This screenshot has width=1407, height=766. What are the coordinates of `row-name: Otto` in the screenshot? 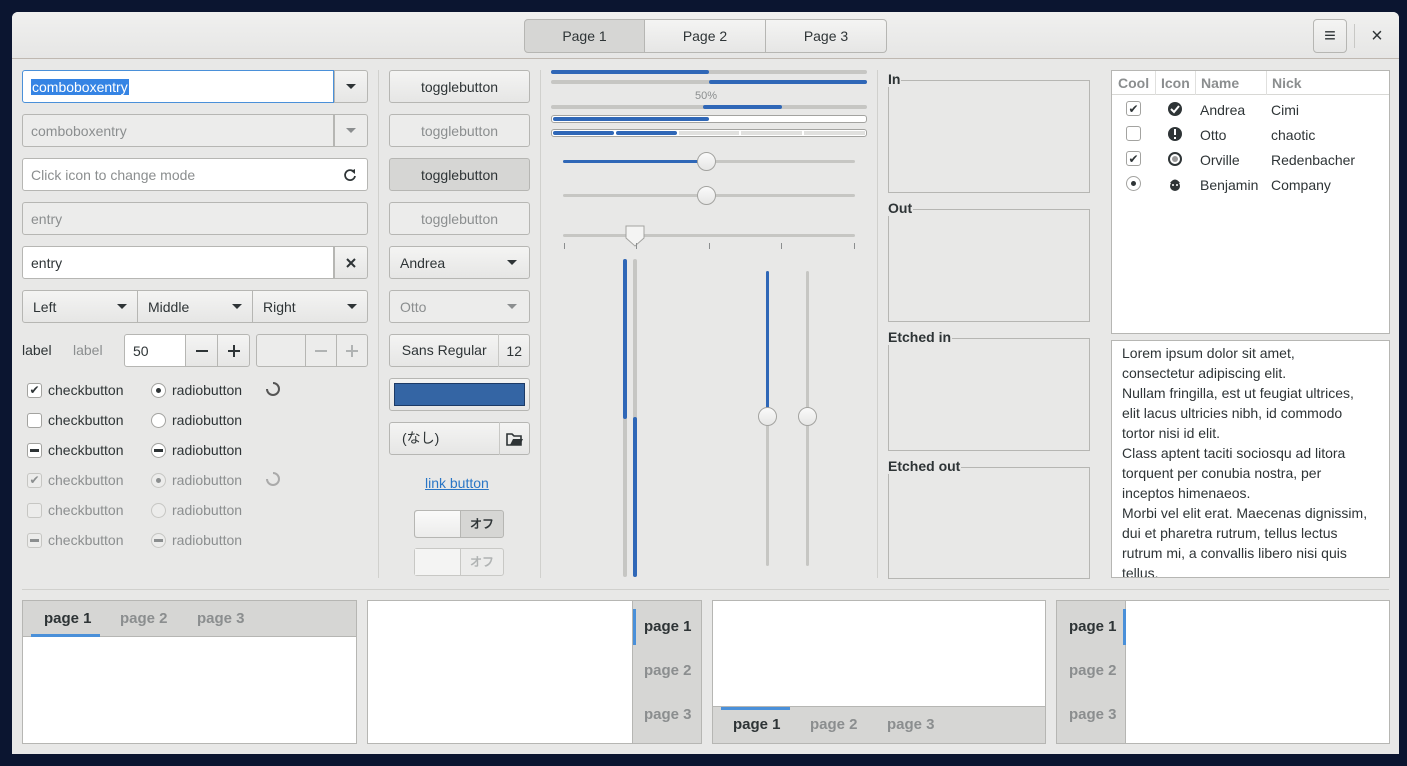 It's located at (1213, 135).